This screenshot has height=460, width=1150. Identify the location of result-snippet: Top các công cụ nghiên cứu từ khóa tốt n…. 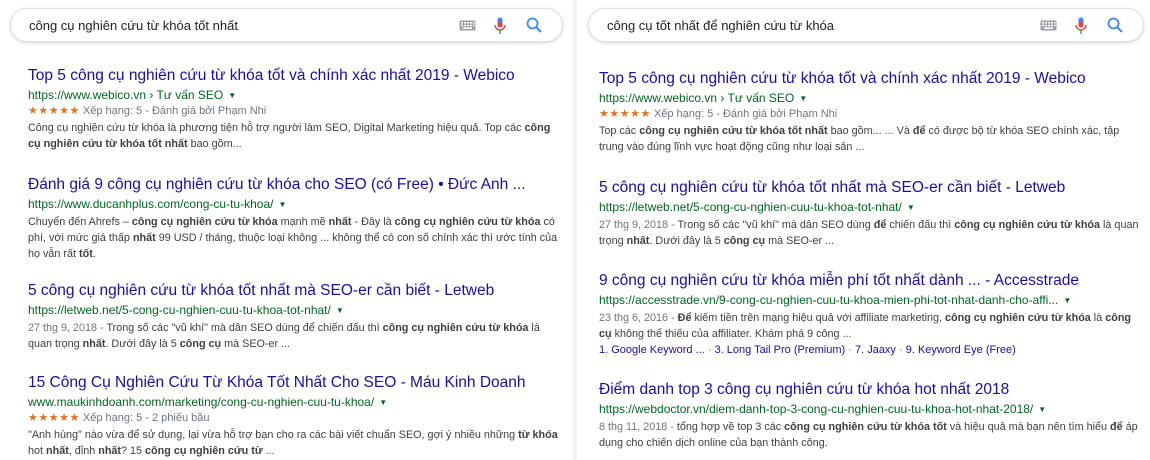
(870, 139).